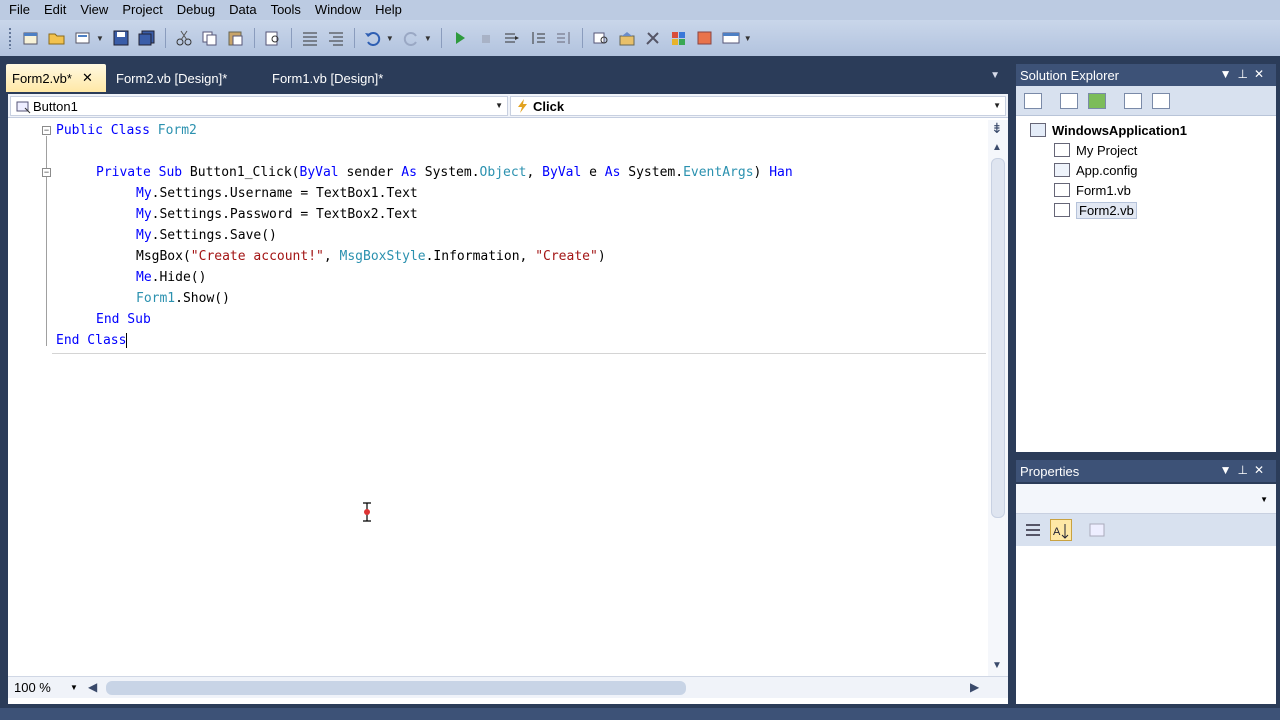 Image resolution: width=1280 pixels, height=720 pixels. Describe the element at coordinates (31, 38) in the screenshot. I see `new-project-icon` at that location.